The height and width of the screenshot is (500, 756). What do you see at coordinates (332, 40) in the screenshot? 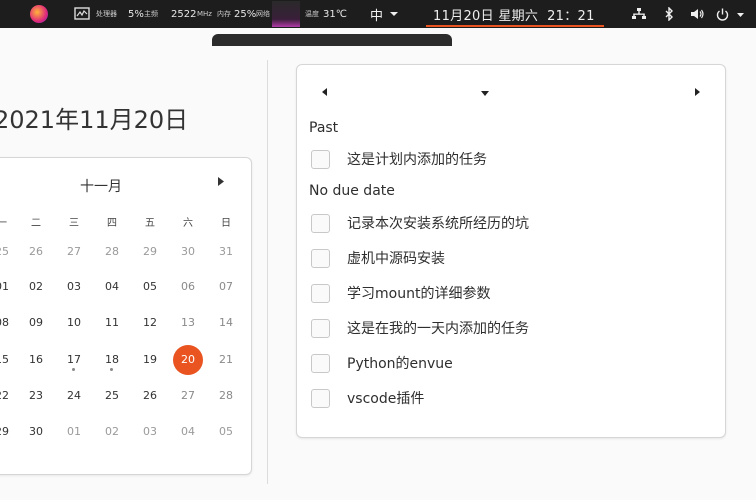
I see `notification-strip` at bounding box center [332, 40].